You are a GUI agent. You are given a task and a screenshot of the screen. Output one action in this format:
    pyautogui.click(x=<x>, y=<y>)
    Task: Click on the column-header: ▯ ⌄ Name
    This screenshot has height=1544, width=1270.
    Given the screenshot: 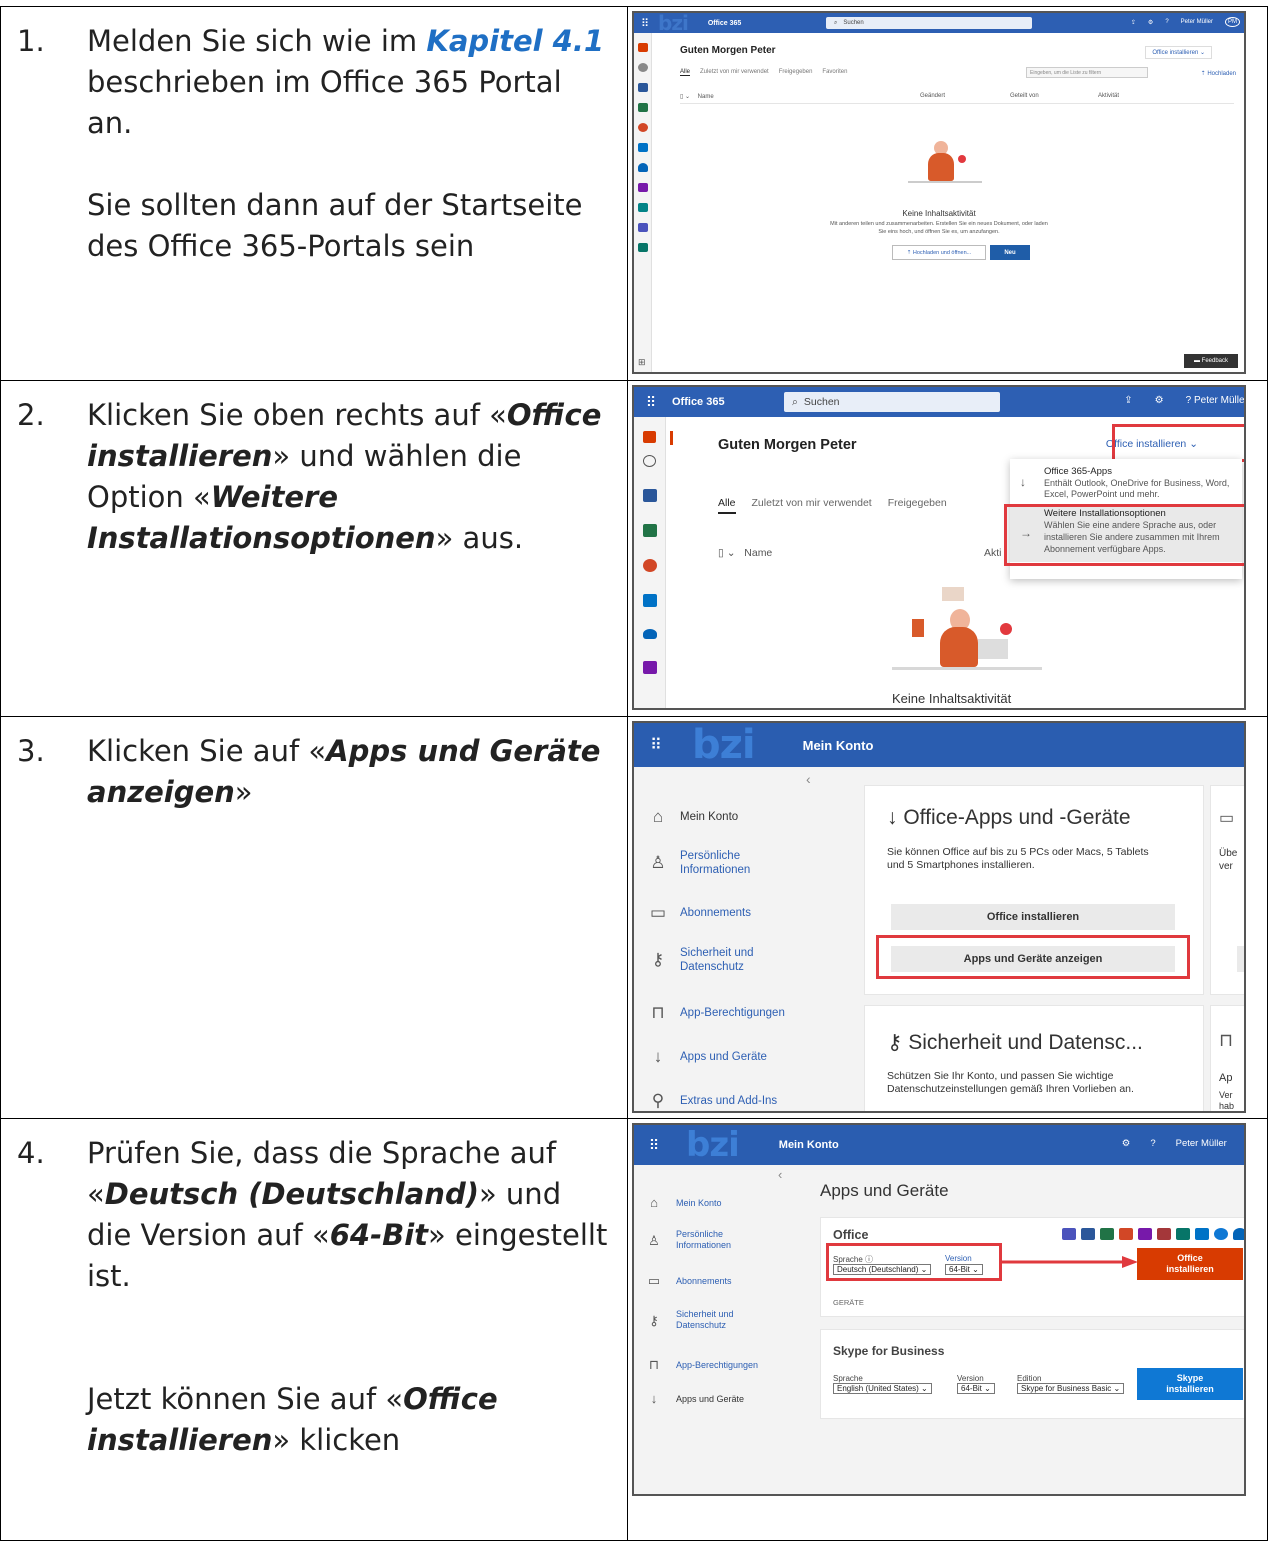 What is the action you would take?
    pyautogui.click(x=745, y=553)
    